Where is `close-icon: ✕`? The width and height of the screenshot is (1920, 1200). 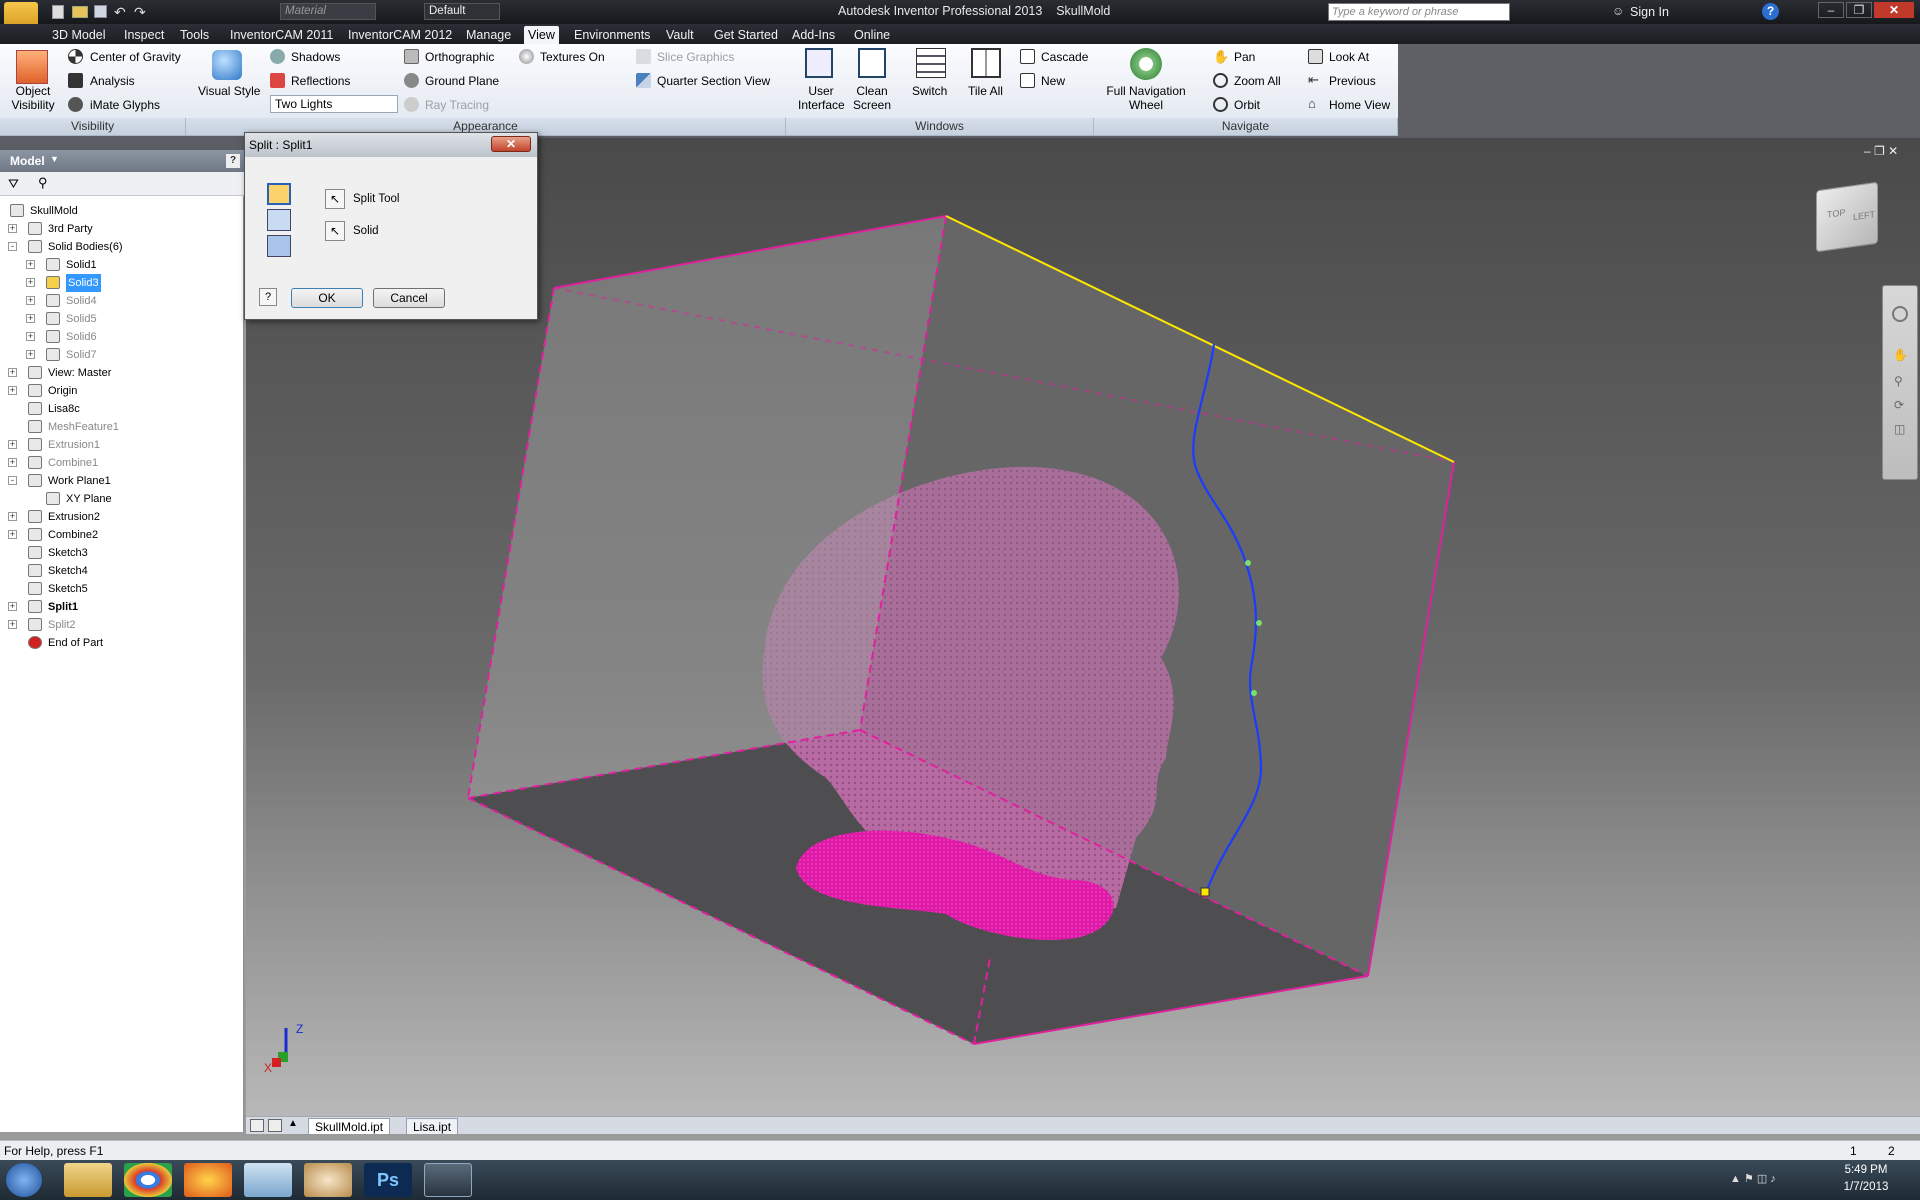
close-icon: ✕ is located at coordinates (1894, 10).